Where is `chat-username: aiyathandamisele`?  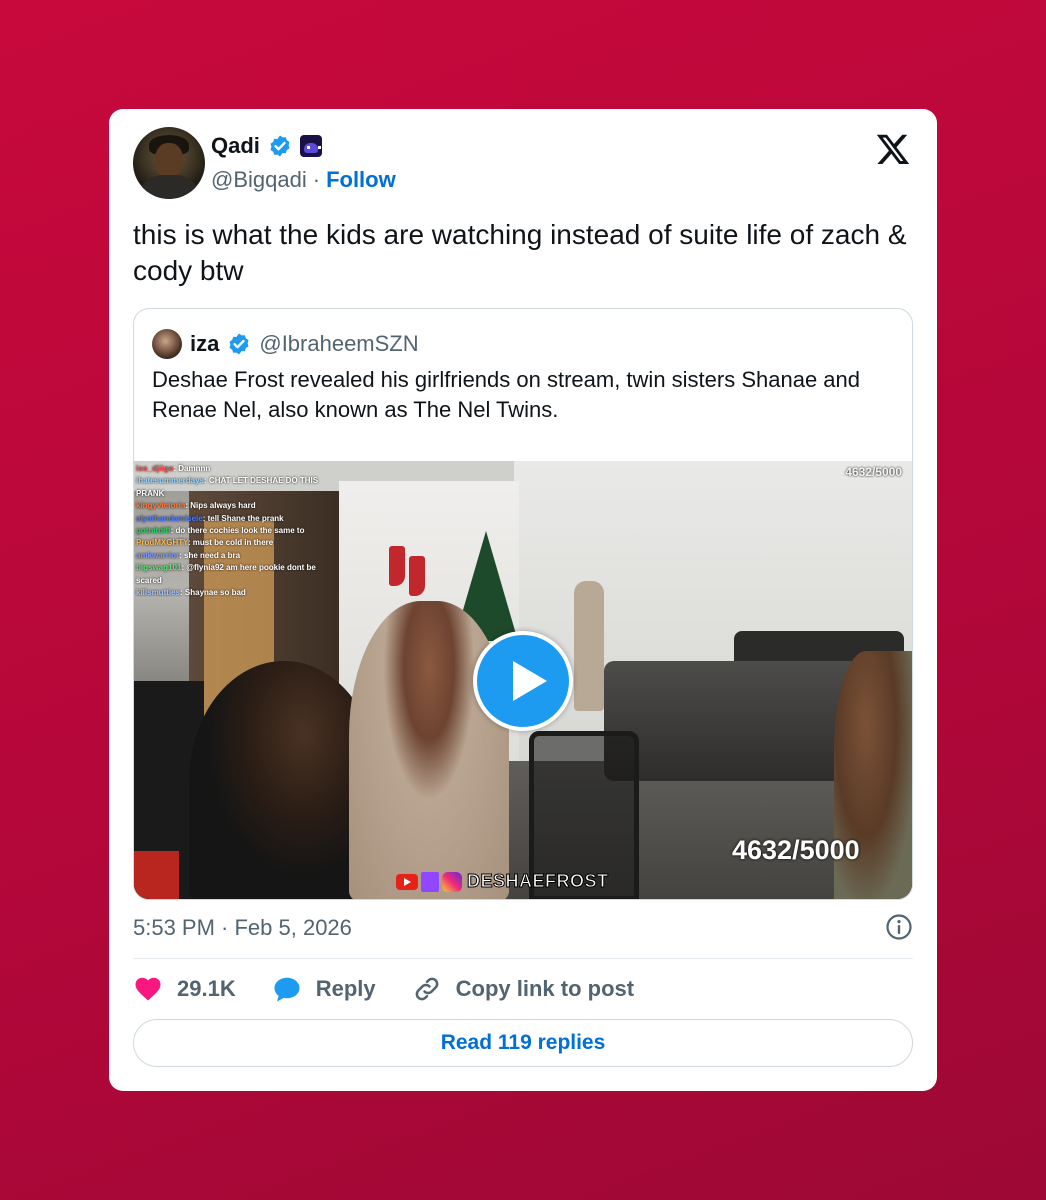
chat-username: aiyathandamisele is located at coordinates (169, 518).